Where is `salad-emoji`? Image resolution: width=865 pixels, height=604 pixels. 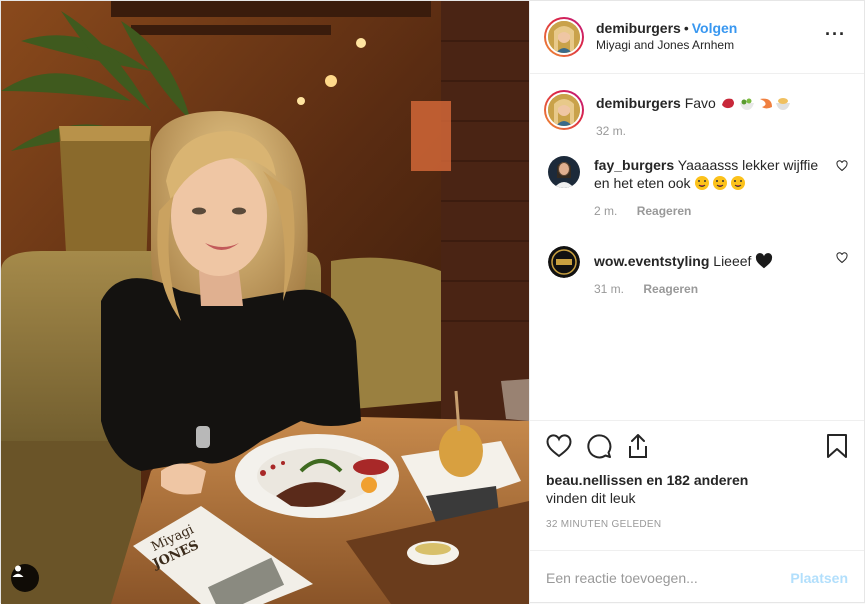
salad-emoji is located at coordinates (746, 104).